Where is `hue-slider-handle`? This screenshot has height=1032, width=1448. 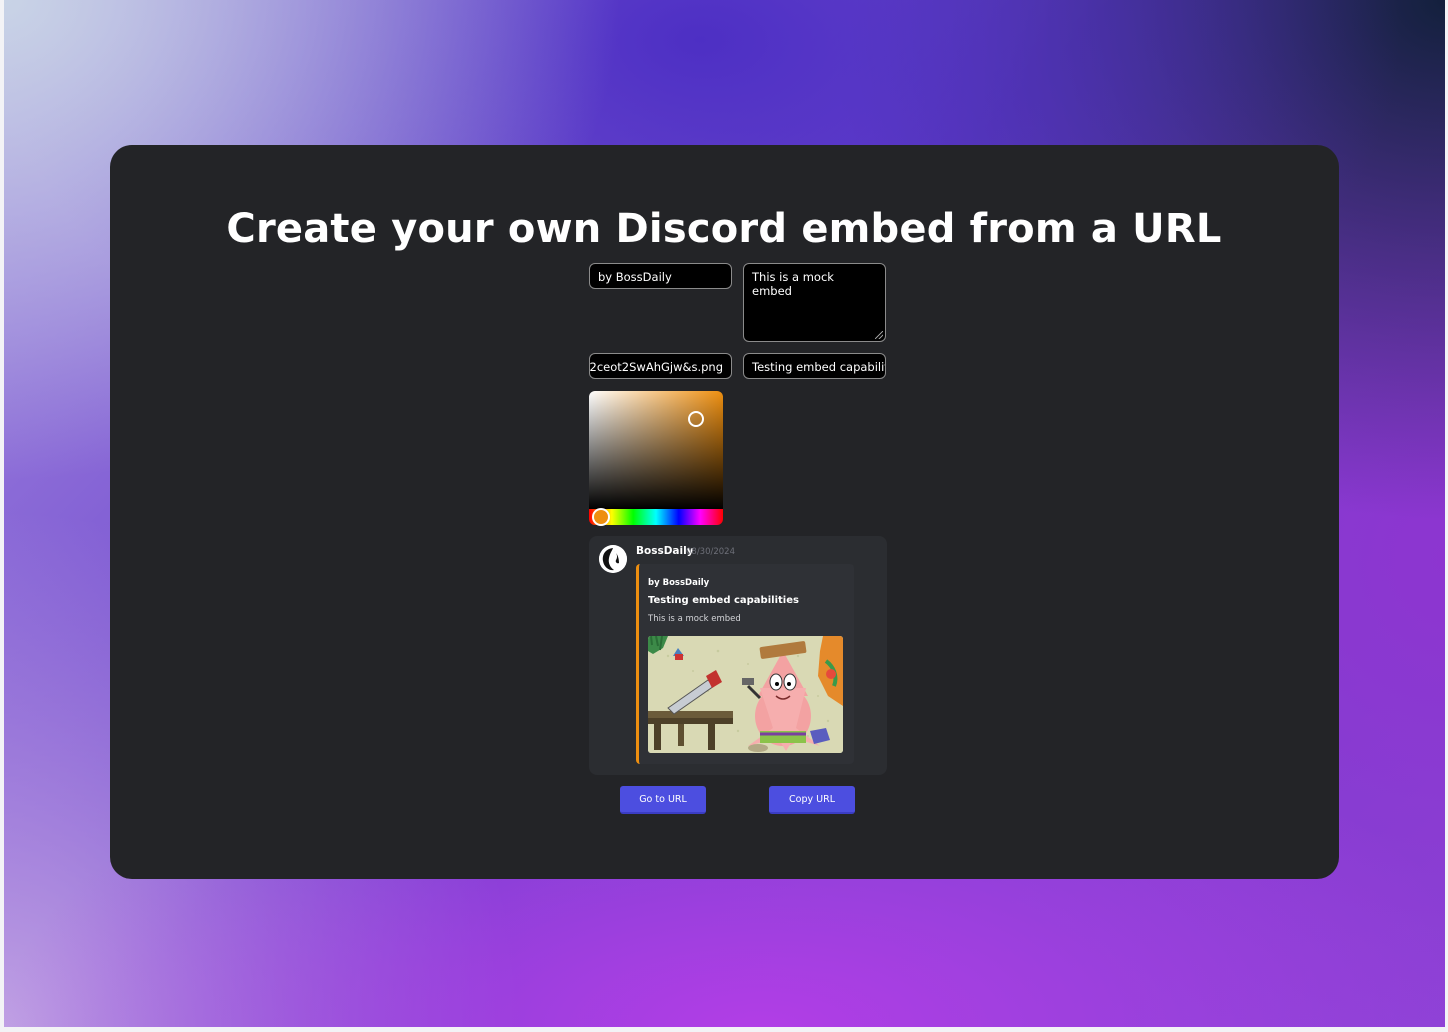
hue-slider-handle is located at coordinates (601, 517).